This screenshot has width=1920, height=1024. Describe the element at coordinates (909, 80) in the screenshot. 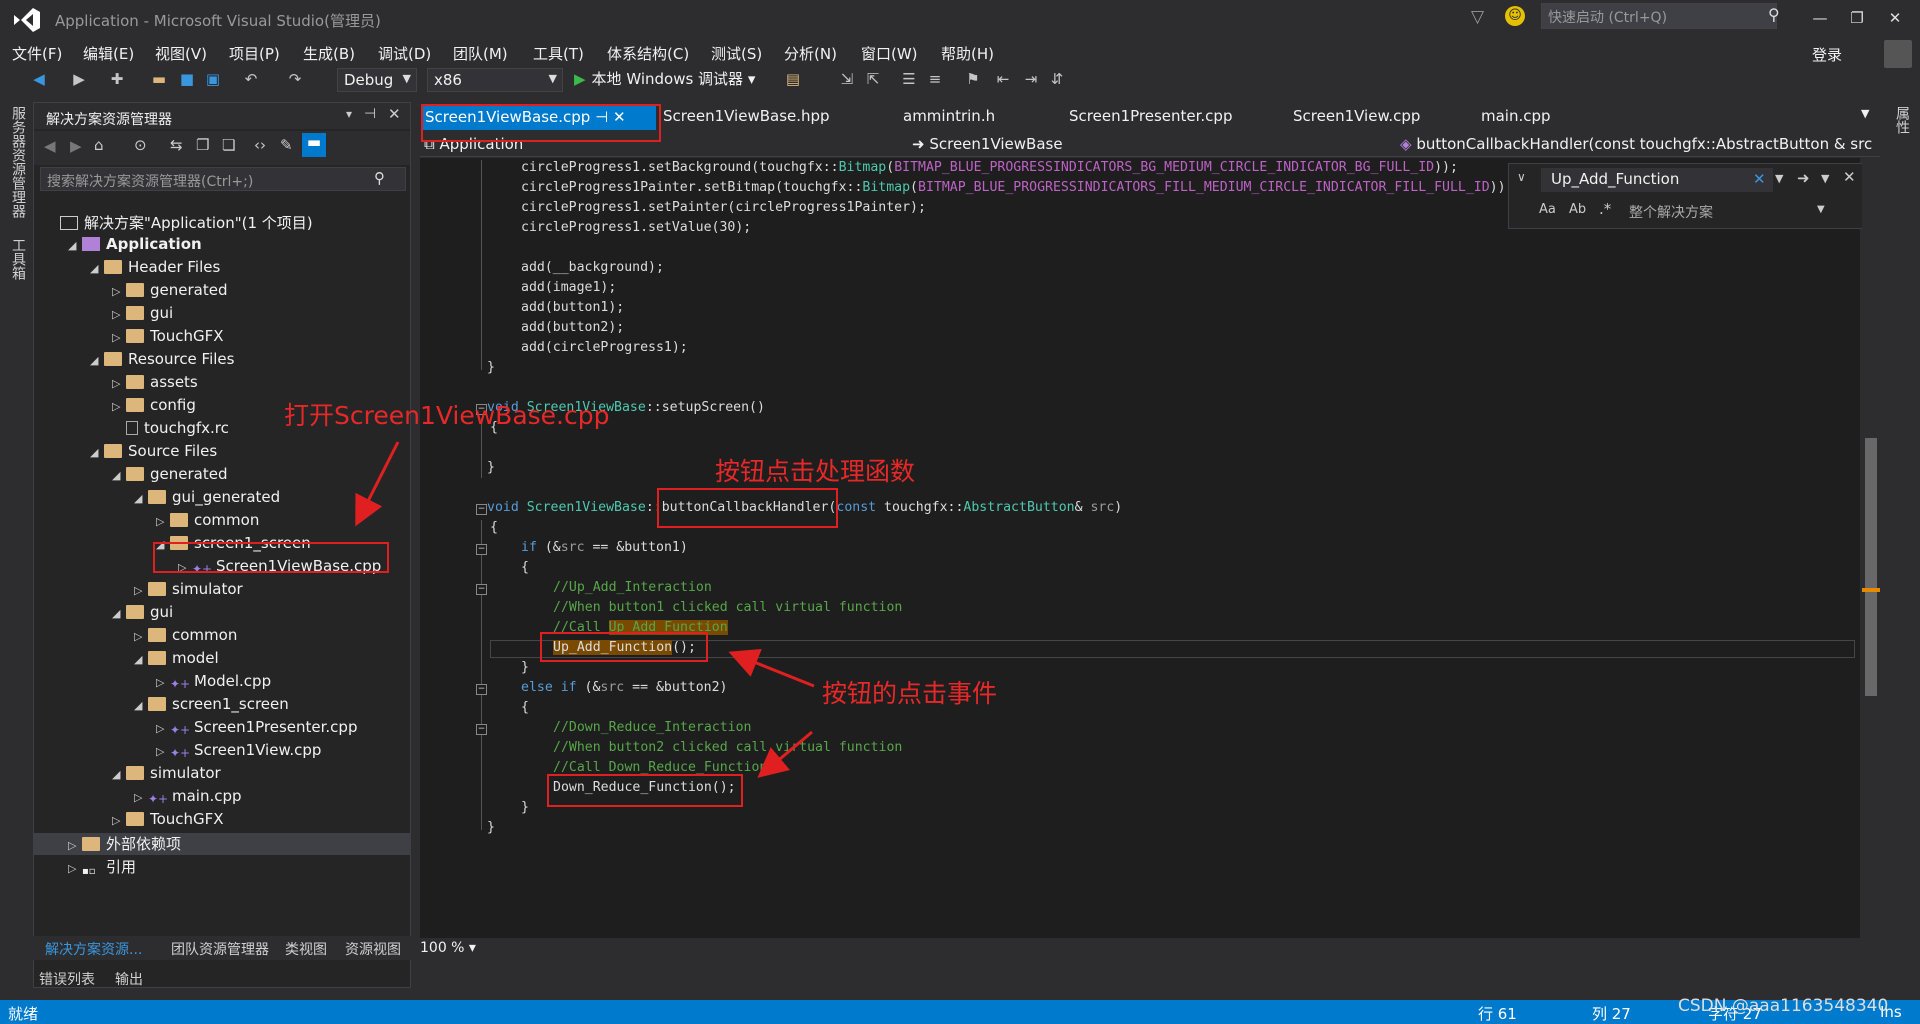

I see `indent-icon: ☰` at that location.